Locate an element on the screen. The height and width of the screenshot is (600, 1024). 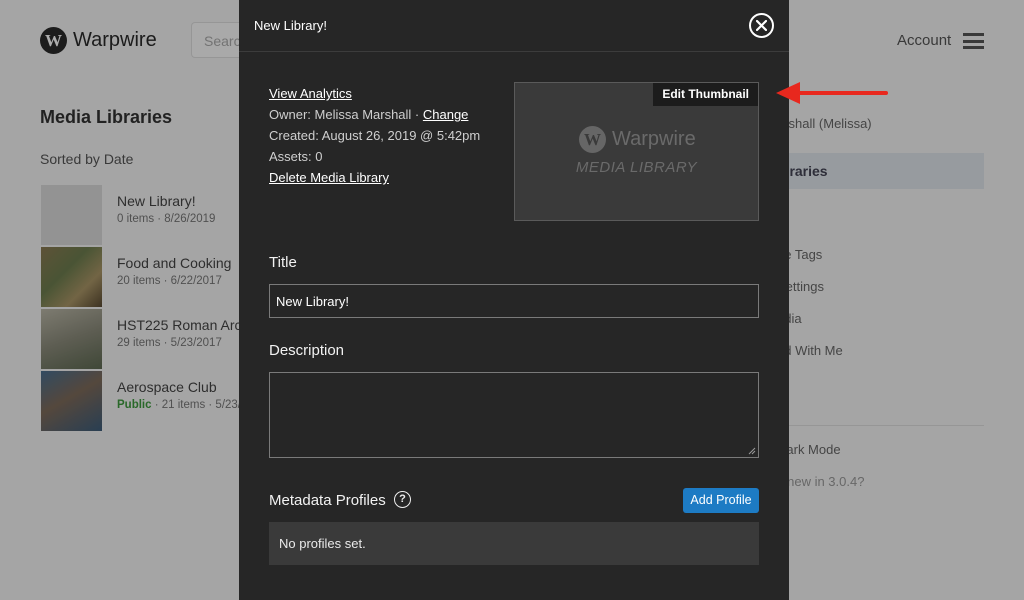
close-icon is located at coordinates (761, 25).